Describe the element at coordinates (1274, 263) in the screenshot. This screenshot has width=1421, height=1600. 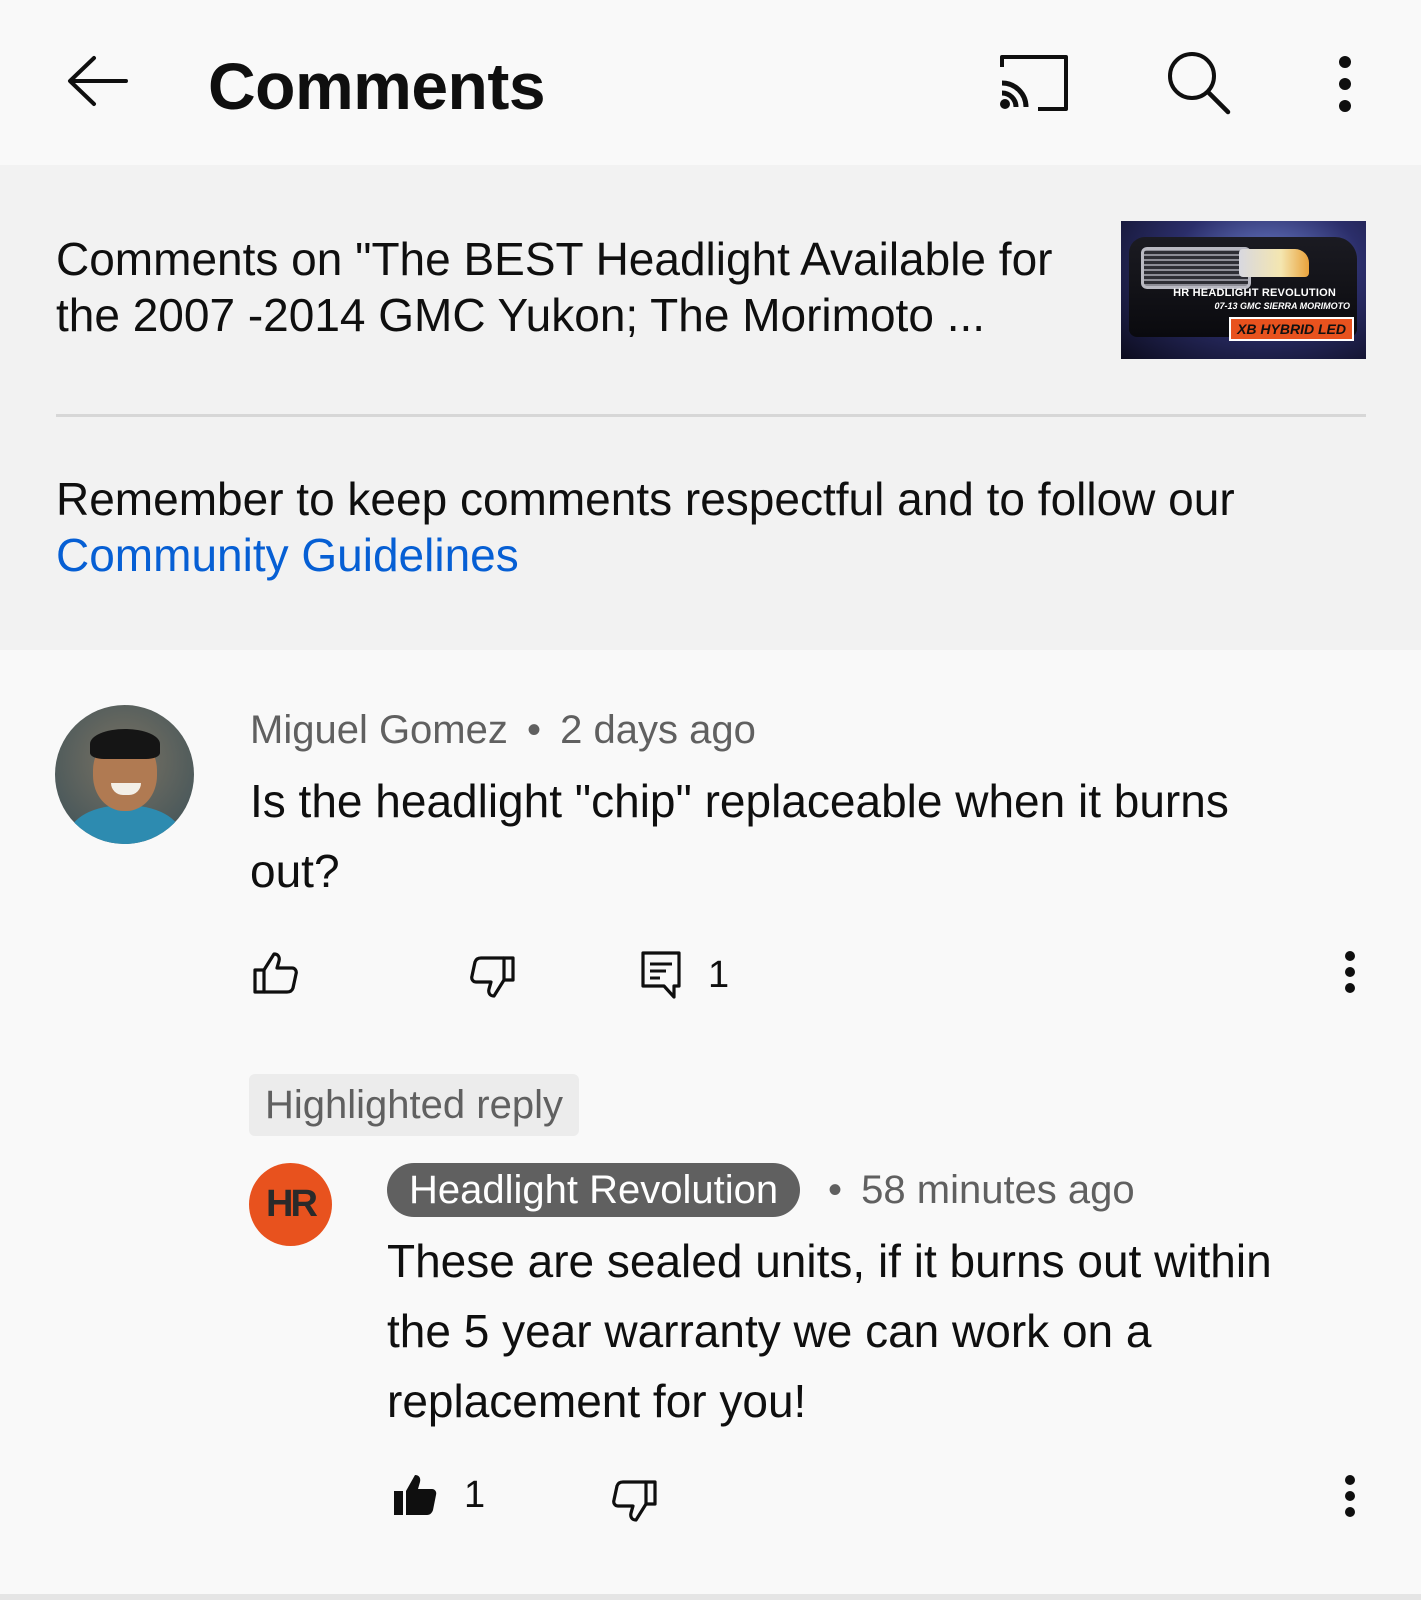
I see `thumbnail-headlight` at that location.